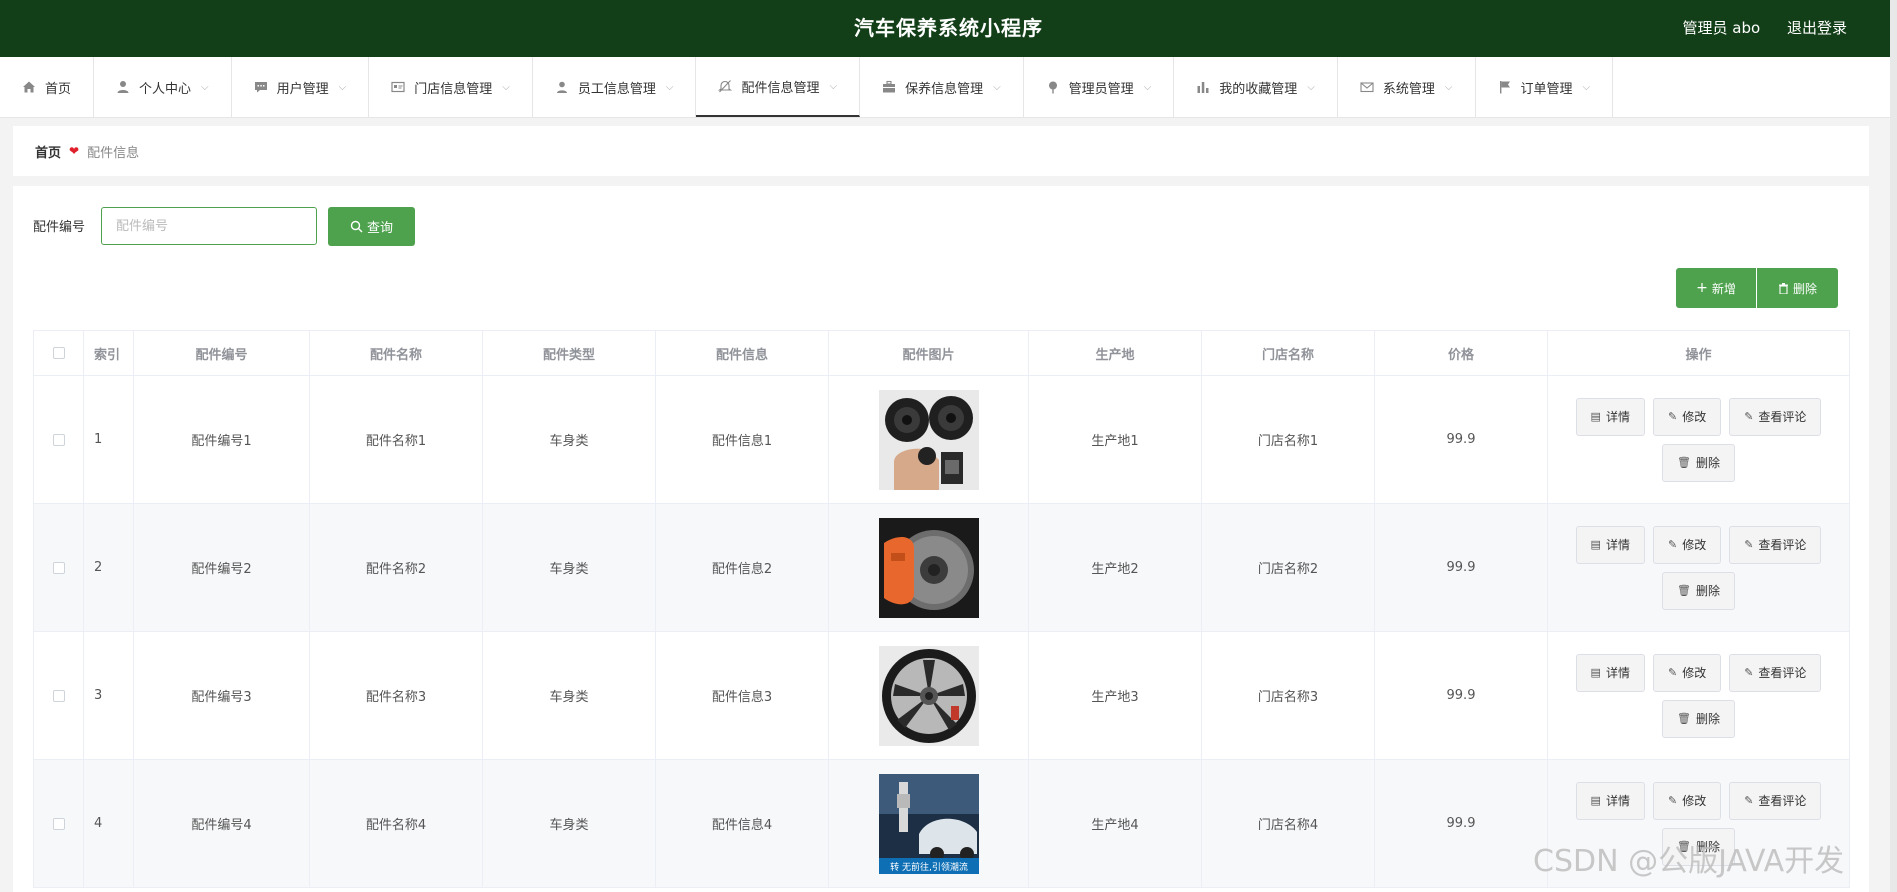 Image resolution: width=1897 pixels, height=892 pixels. Describe the element at coordinates (222, 567) in the screenshot. I see `part-code: 配件编号2` at that location.